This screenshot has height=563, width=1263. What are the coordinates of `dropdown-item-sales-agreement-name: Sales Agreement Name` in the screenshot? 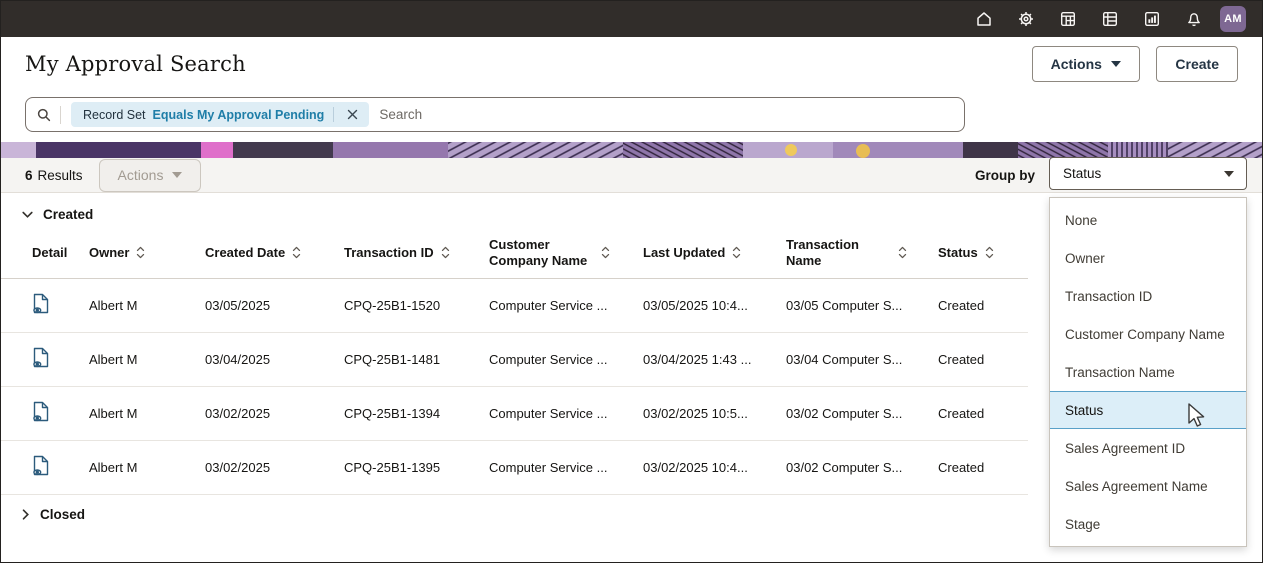 It's located at (1148, 486).